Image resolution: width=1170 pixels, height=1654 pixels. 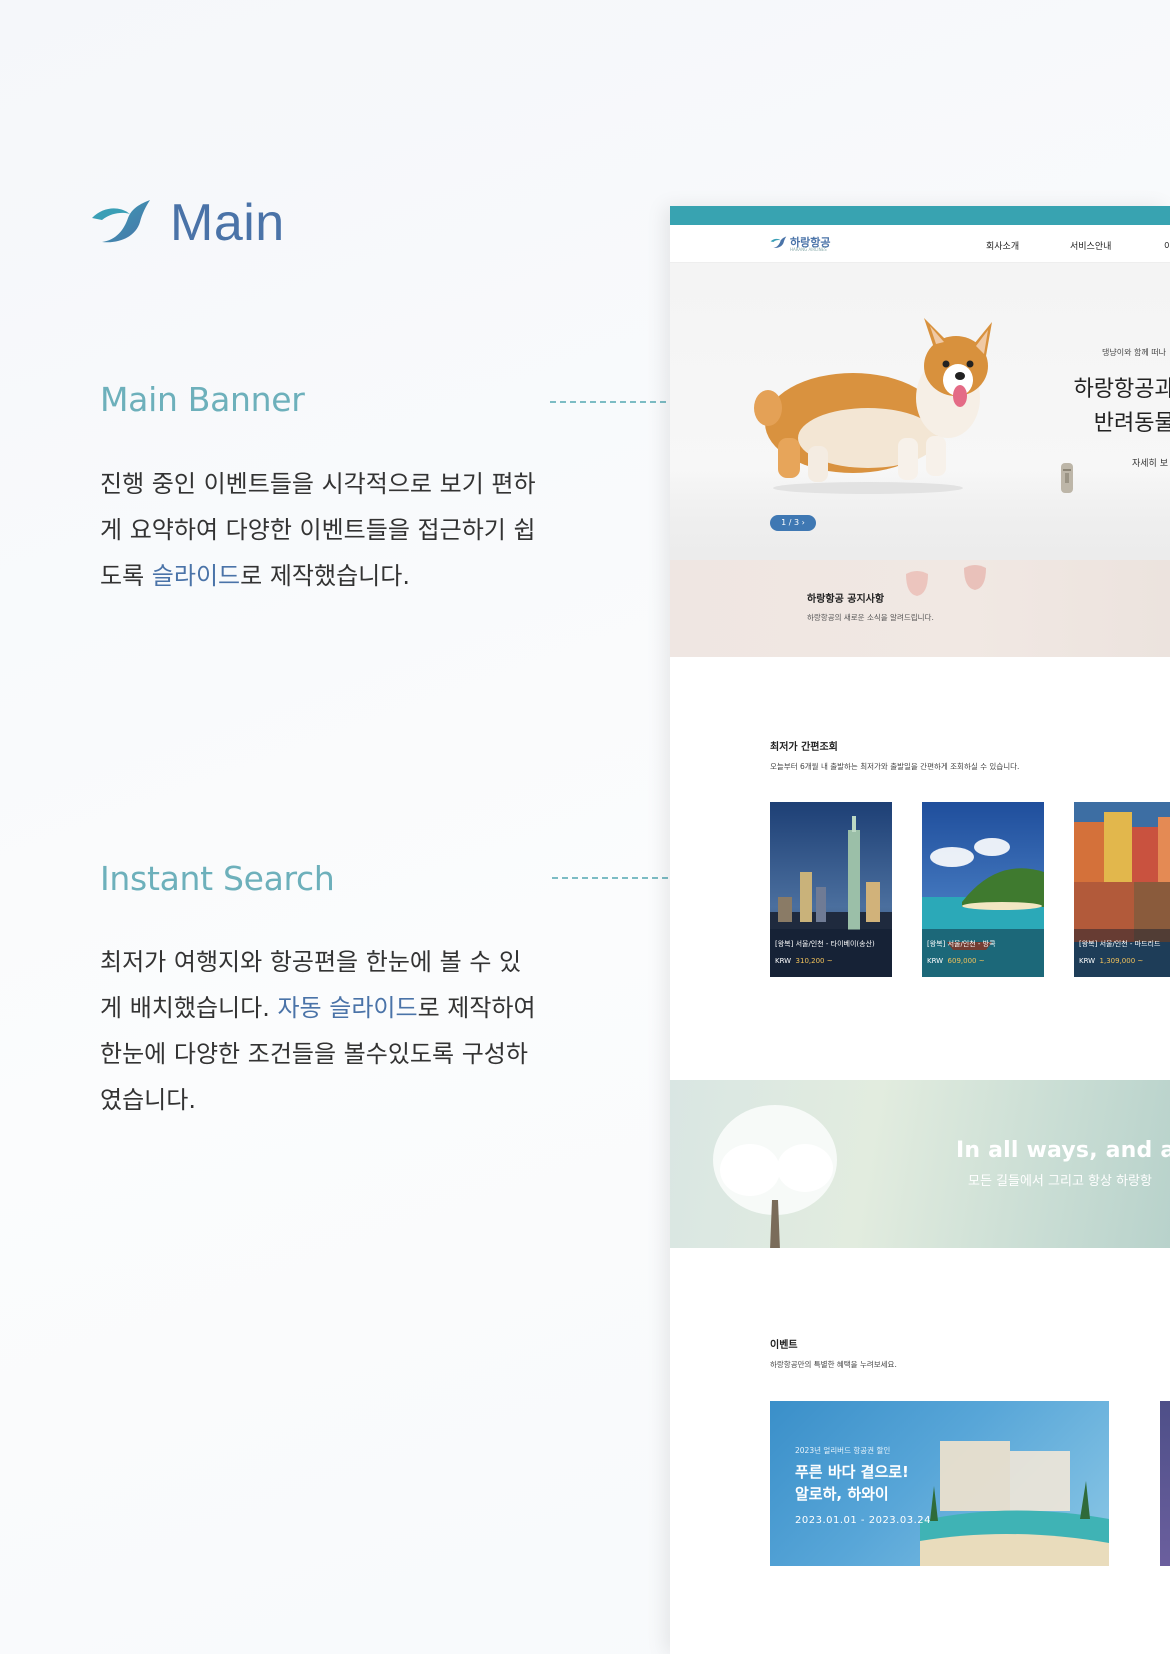 What do you see at coordinates (1134, 352) in the screenshot?
I see `banner-eyebrow: 댕냥이와 함께 떠나` at bounding box center [1134, 352].